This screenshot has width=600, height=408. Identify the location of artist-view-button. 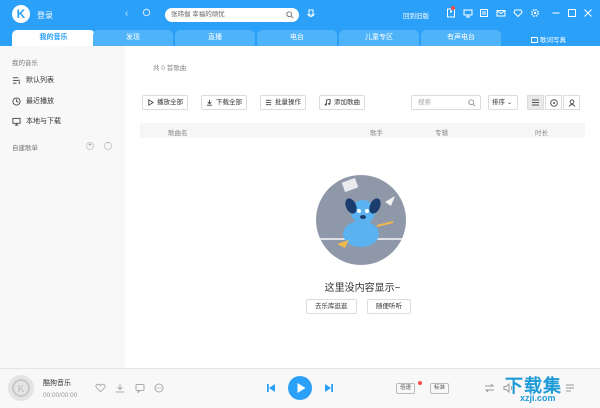
(571, 102).